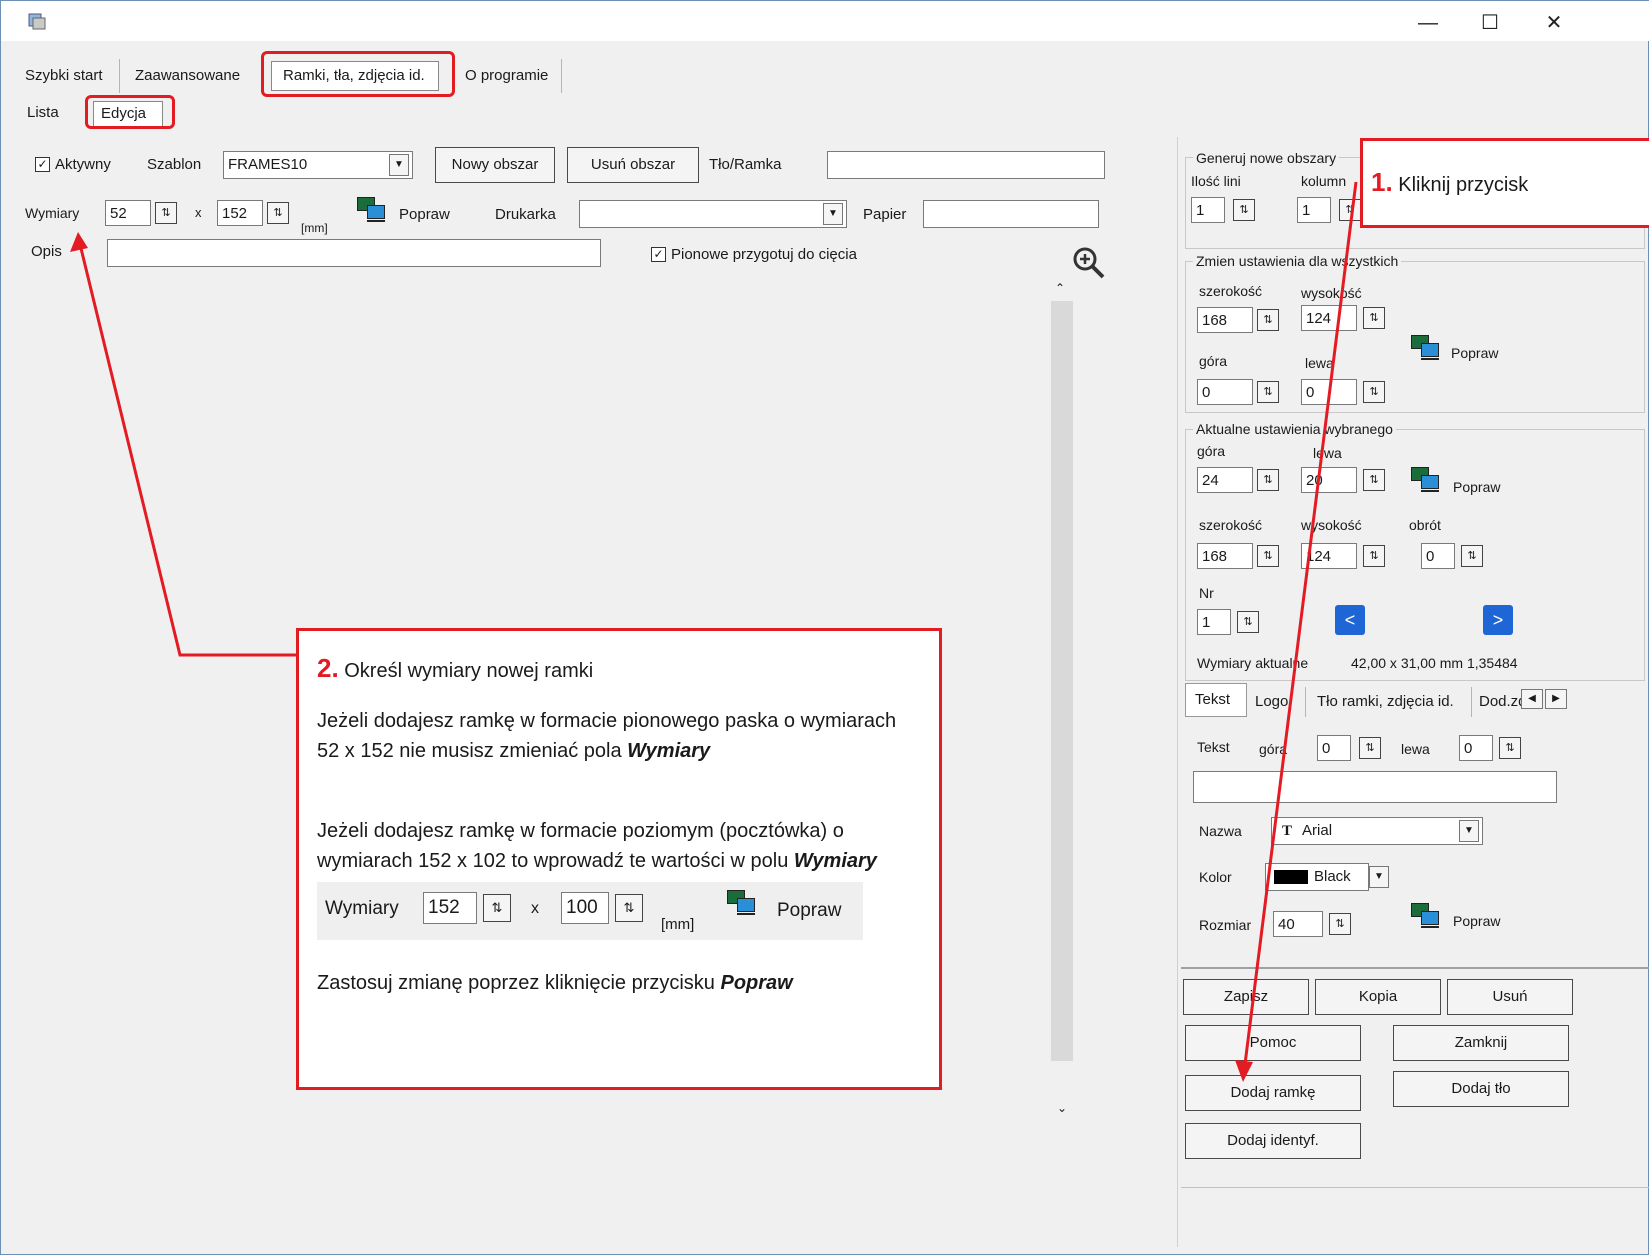 This screenshot has width=1649, height=1255. Describe the element at coordinates (585, 908) in the screenshot. I see `example-height-input: 100` at that location.